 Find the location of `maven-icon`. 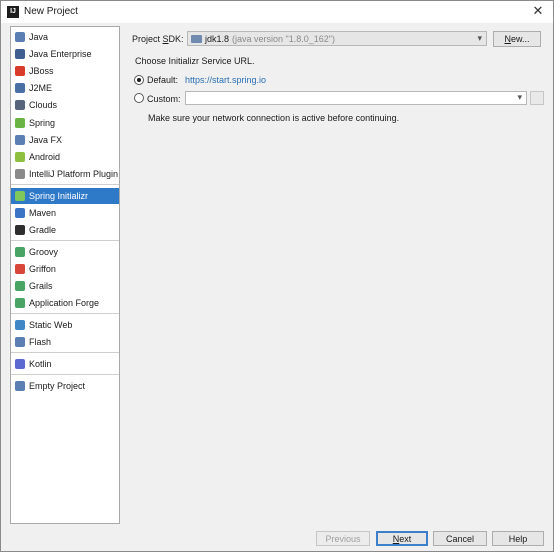

maven-icon is located at coordinates (20, 213).